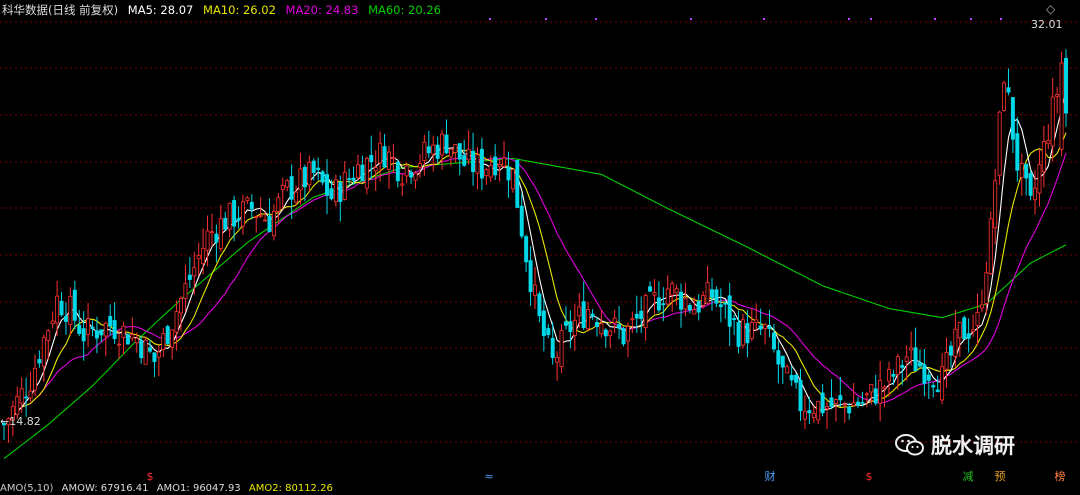  Describe the element at coordinates (1060, 476) in the screenshot. I see `event-marker: 榜` at that location.